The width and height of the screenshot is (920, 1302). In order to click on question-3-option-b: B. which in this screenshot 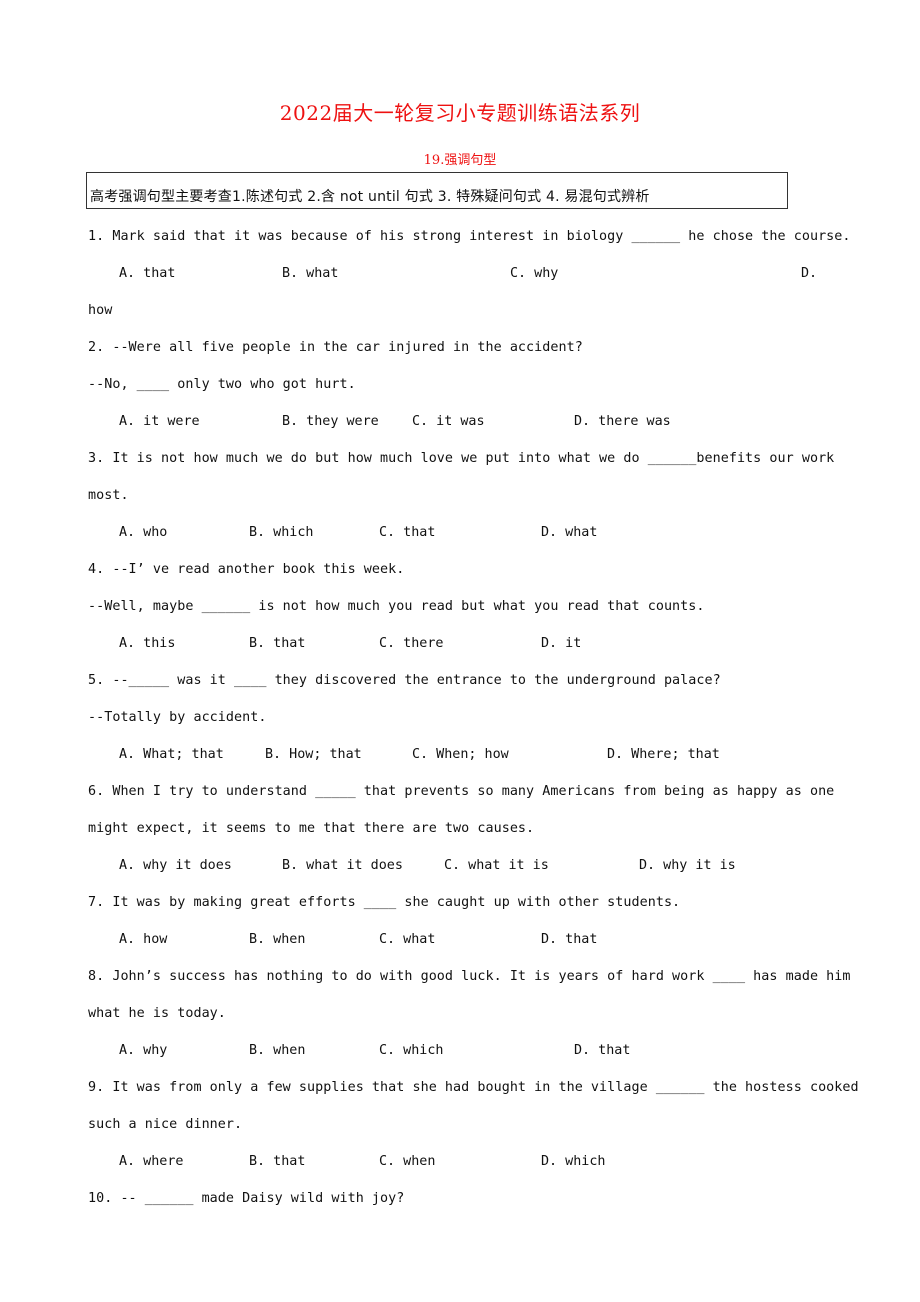, I will do `click(281, 533)`.